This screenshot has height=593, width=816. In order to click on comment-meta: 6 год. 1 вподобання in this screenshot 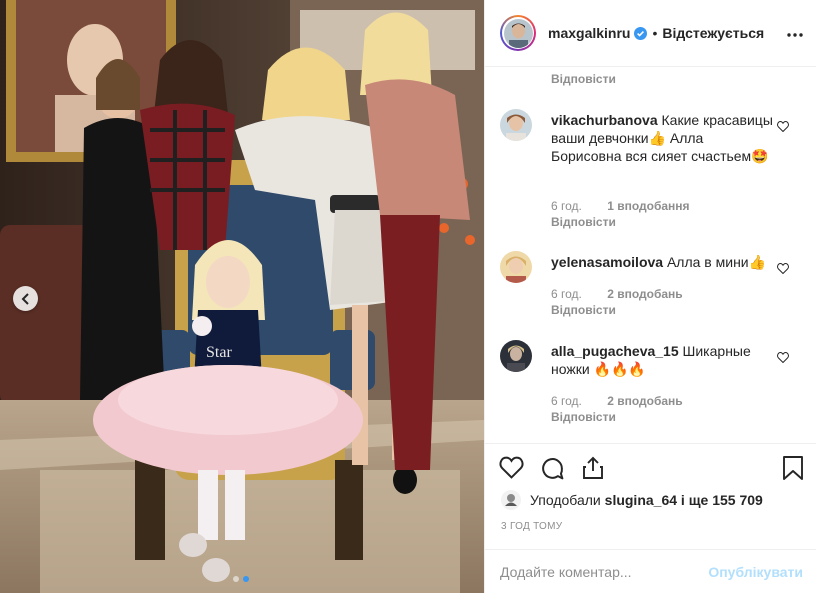, I will do `click(620, 206)`.